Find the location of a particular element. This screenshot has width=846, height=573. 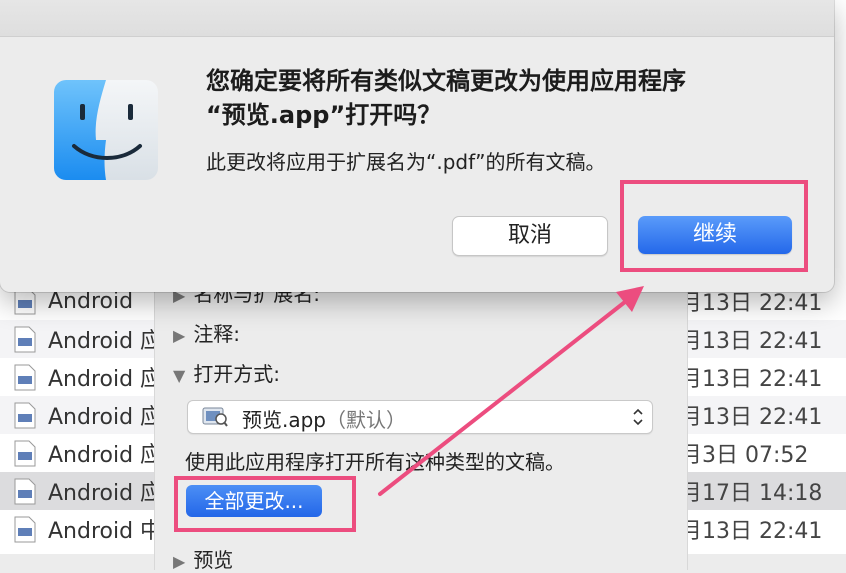

window-title-strip is located at coordinates (417, 18).